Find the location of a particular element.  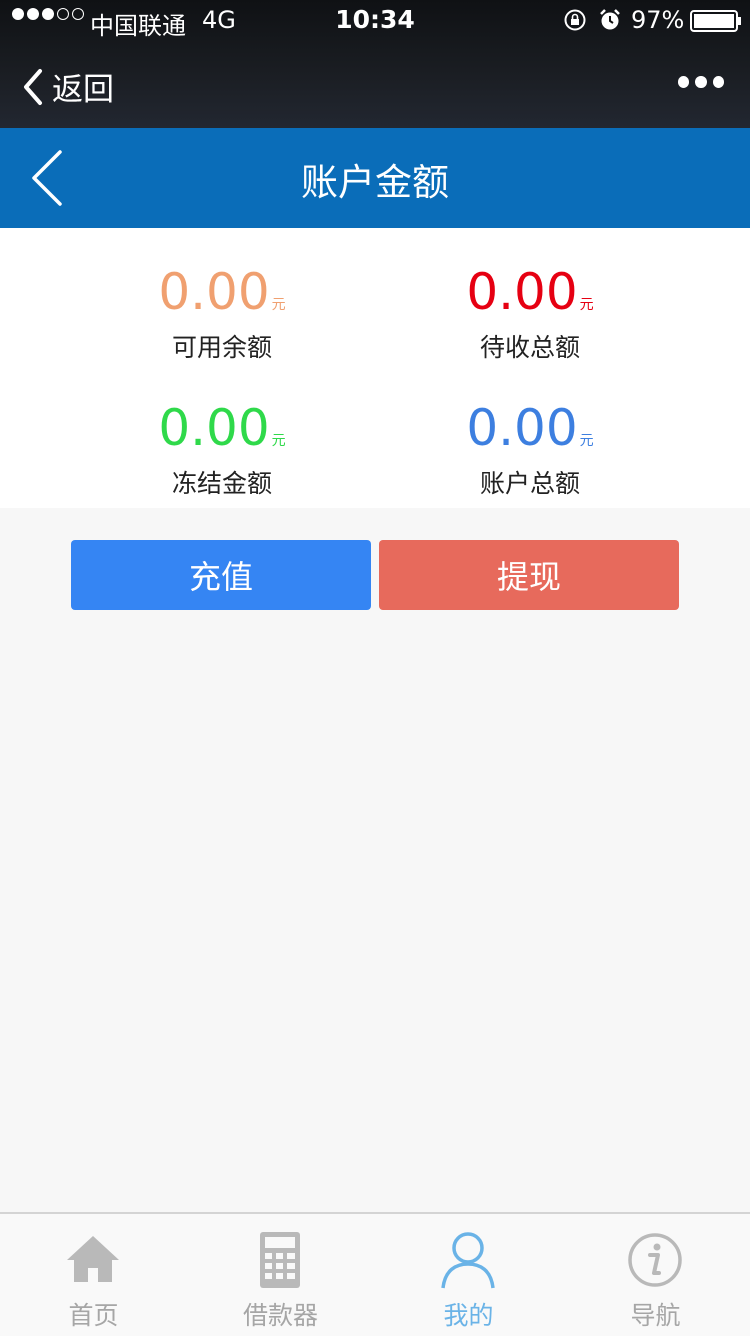

wechat-top-bar: 中国联通 4G 10:34 97% 返回 is located at coordinates (375, 64).